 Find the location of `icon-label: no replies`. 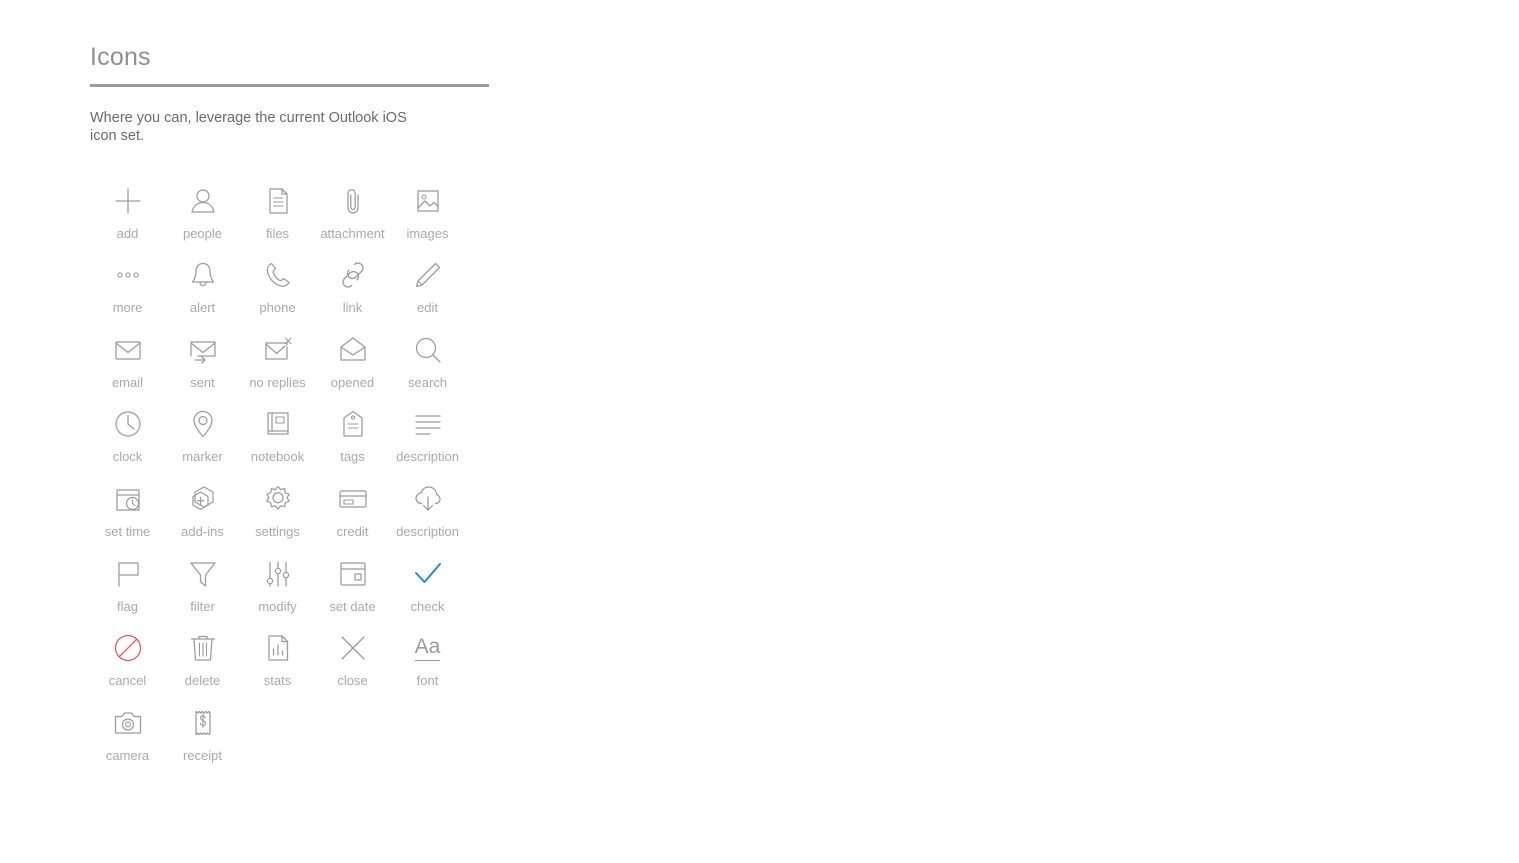

icon-label: no replies is located at coordinates (277, 382).